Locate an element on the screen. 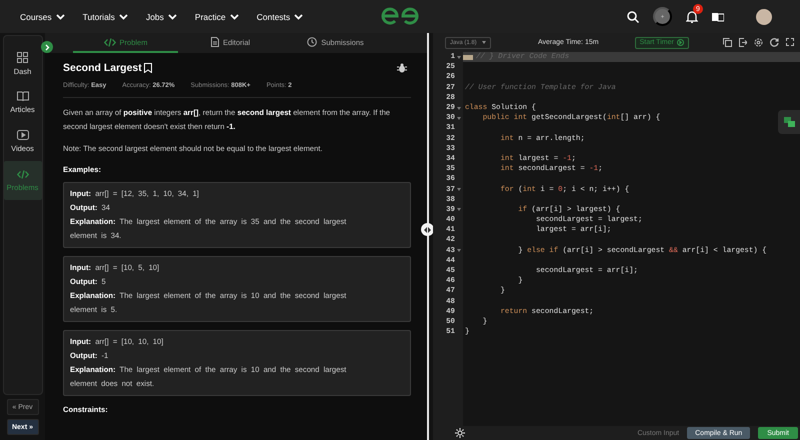  translate-icon is located at coordinates (718, 17).